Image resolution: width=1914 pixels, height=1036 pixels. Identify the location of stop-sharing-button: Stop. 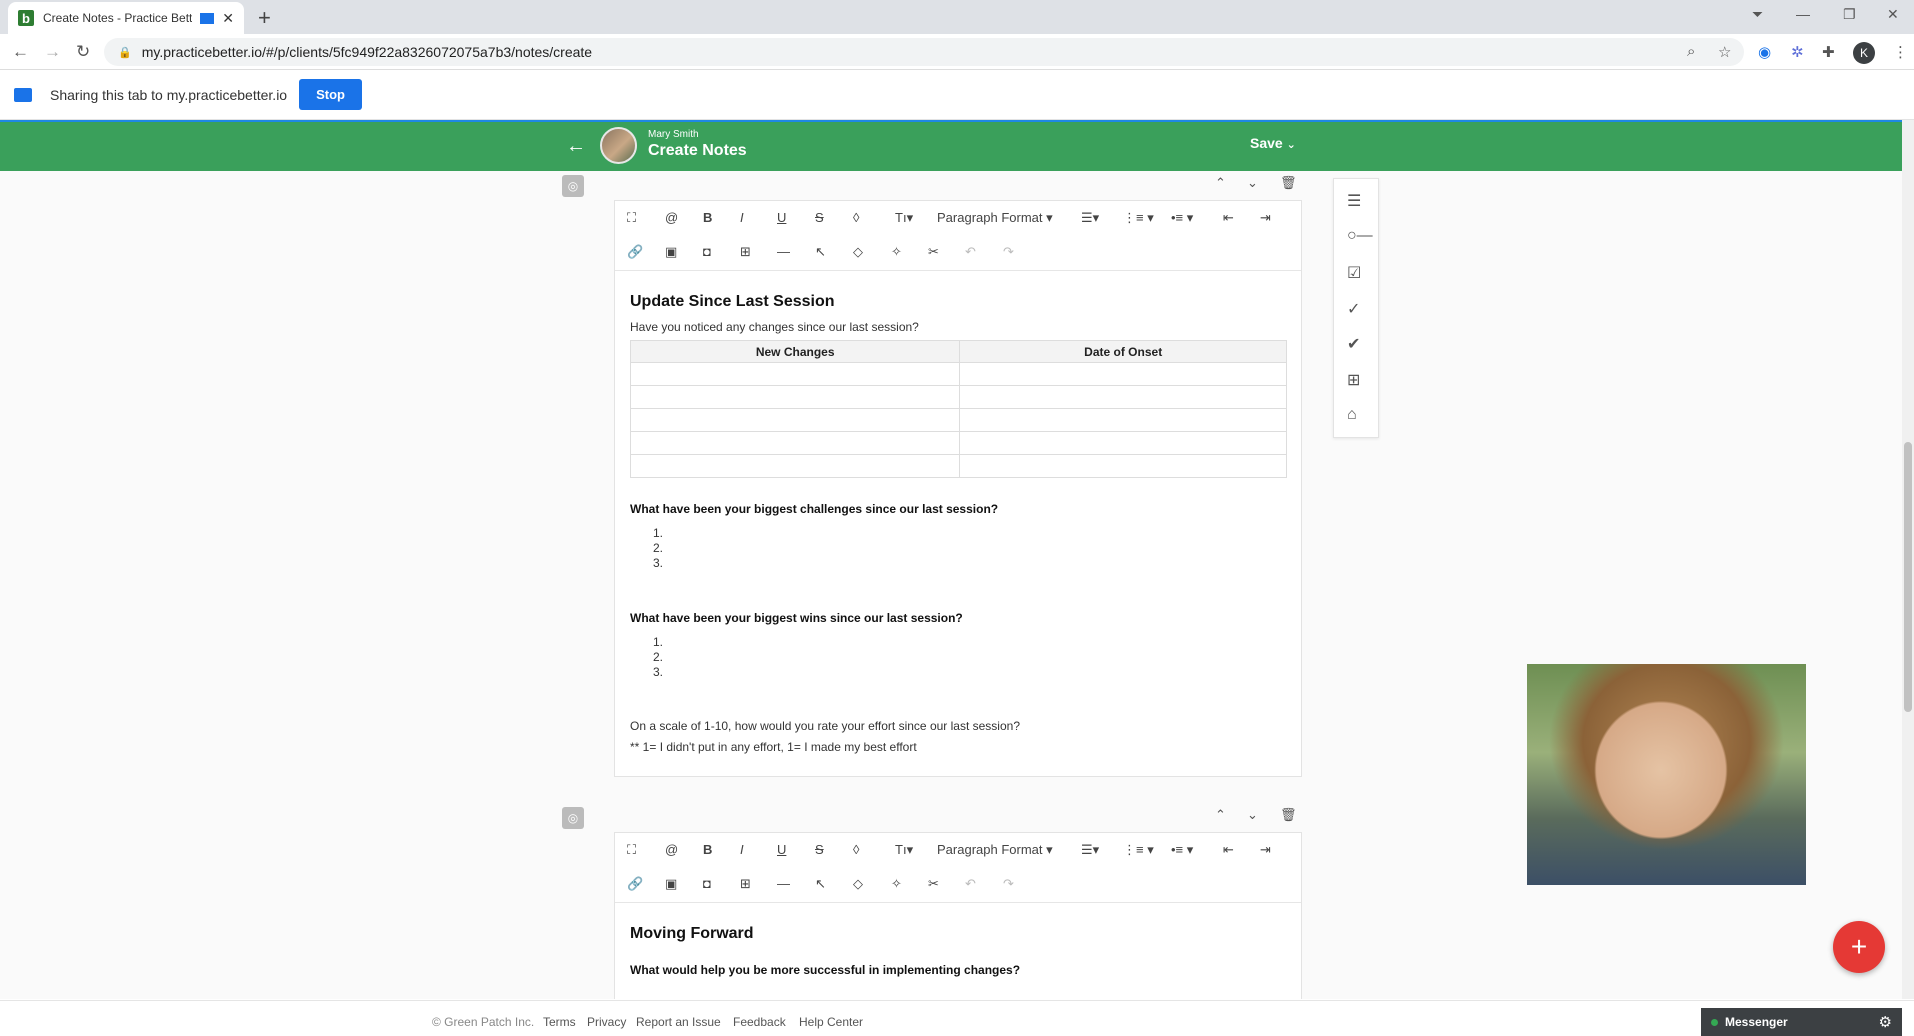
(330, 94).